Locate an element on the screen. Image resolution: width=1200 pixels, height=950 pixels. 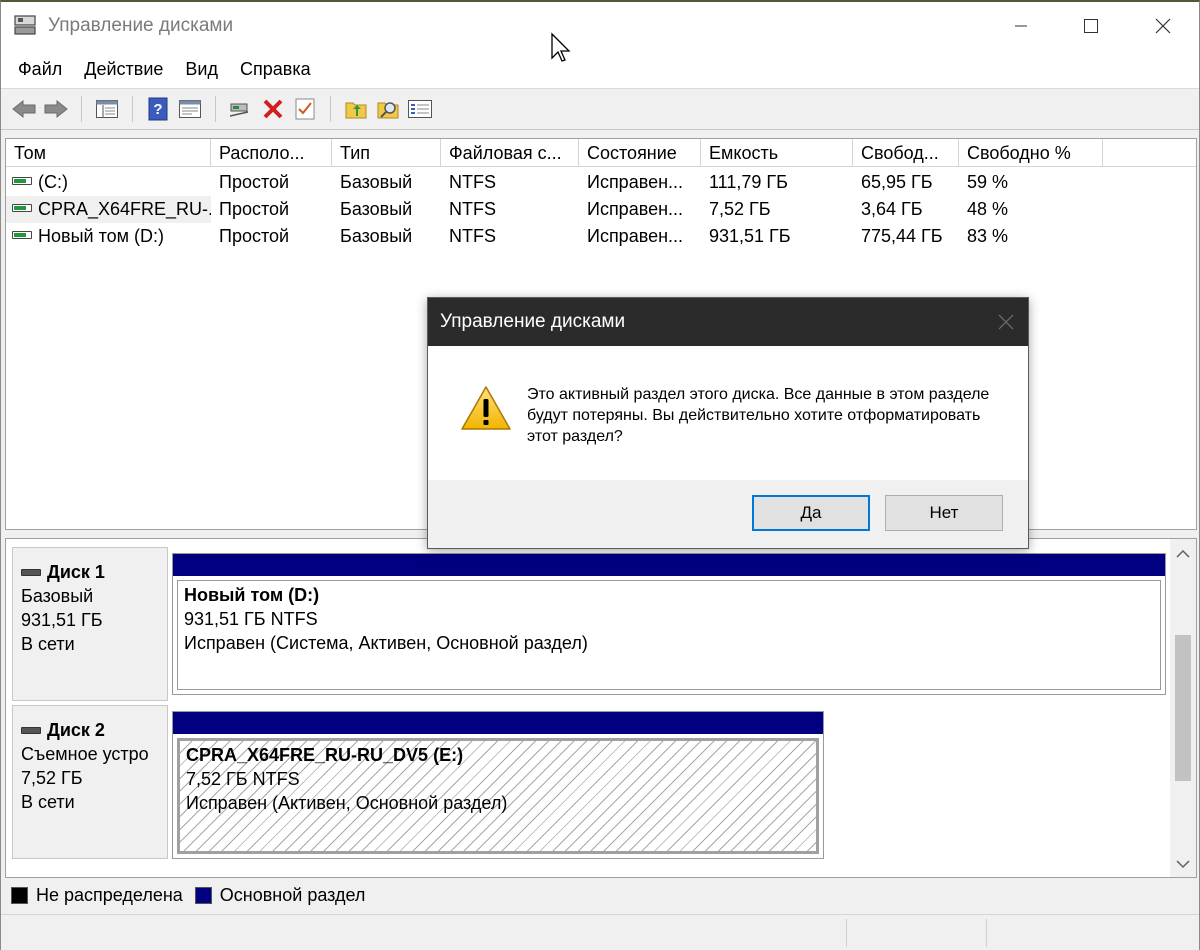
list-button is located at coordinates (420, 109).